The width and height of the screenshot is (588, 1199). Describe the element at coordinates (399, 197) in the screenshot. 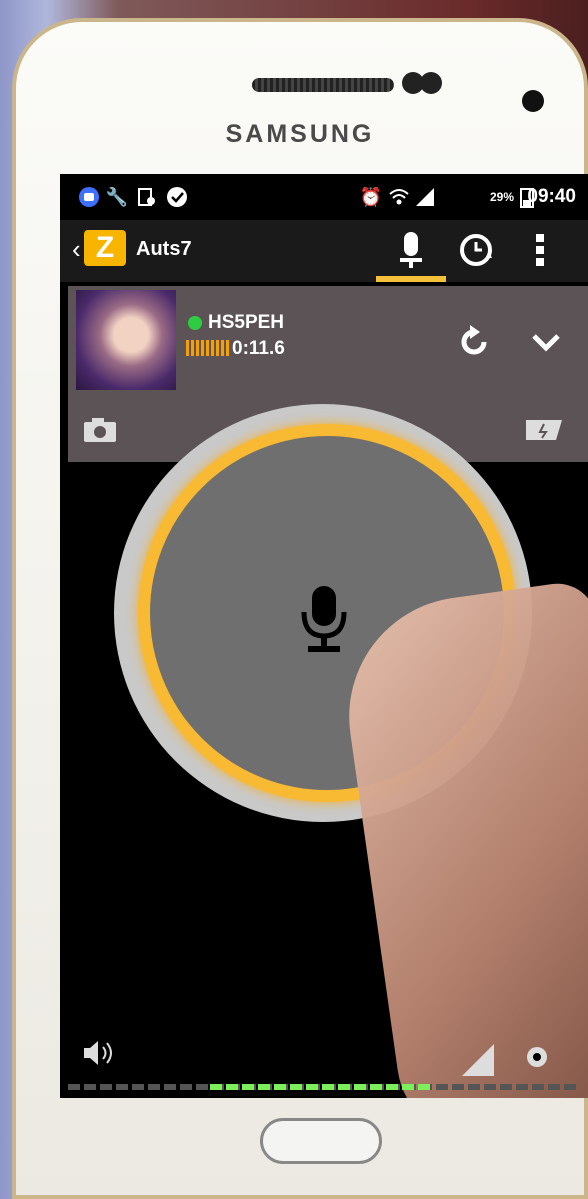

I see `wifi-icon` at that location.